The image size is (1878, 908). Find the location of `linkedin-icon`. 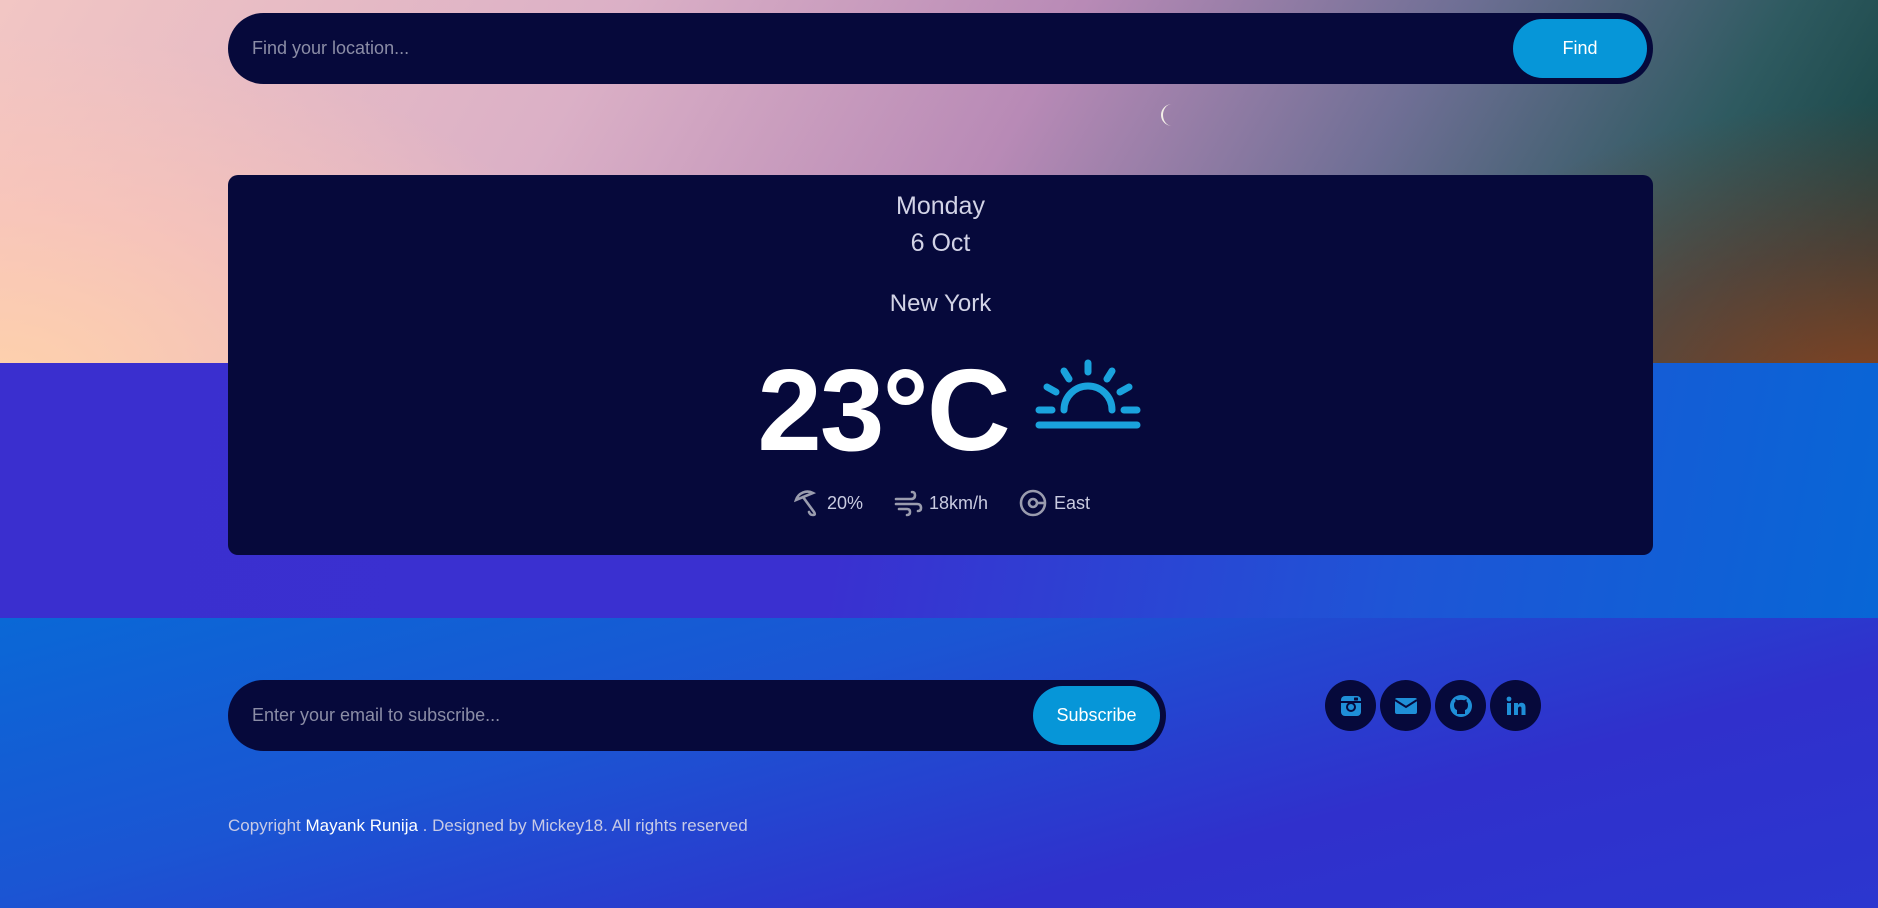

linkedin-icon is located at coordinates (1515, 705).